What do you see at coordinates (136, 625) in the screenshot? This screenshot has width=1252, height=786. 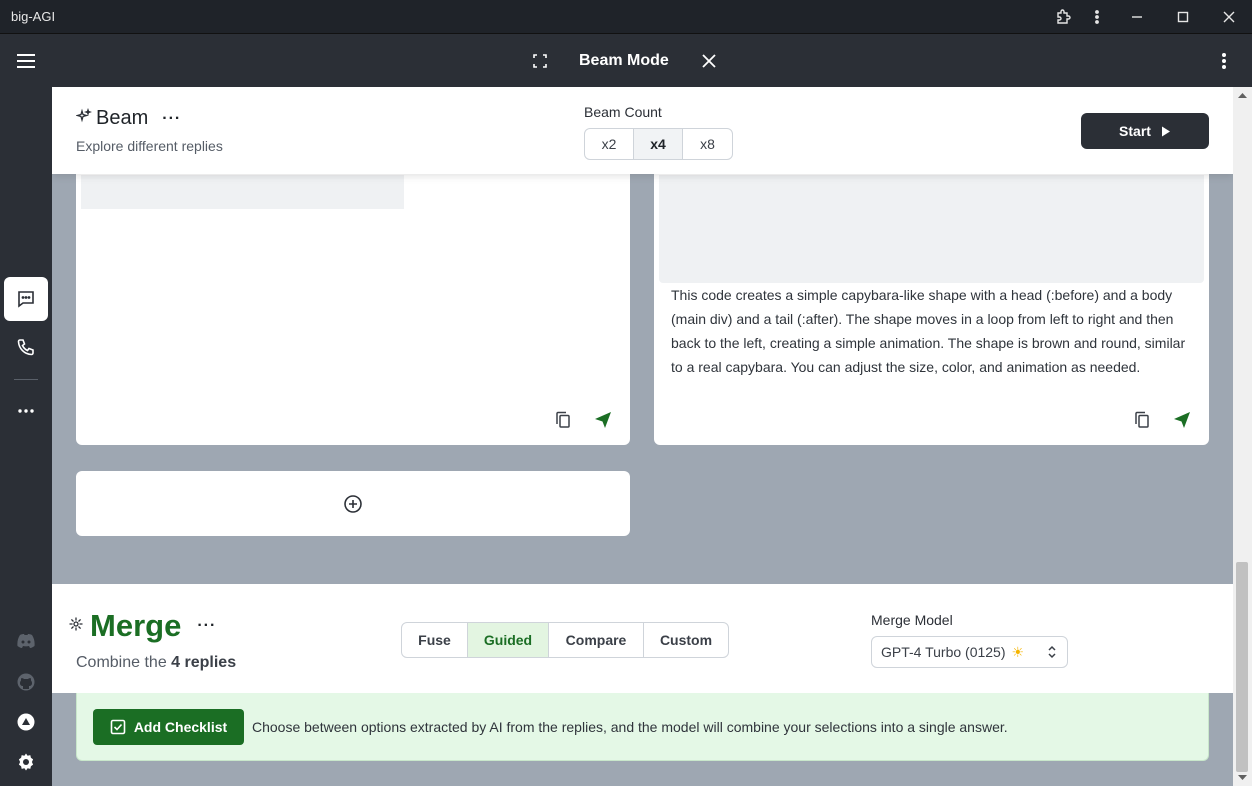 I see `merge-title: Merge` at bounding box center [136, 625].